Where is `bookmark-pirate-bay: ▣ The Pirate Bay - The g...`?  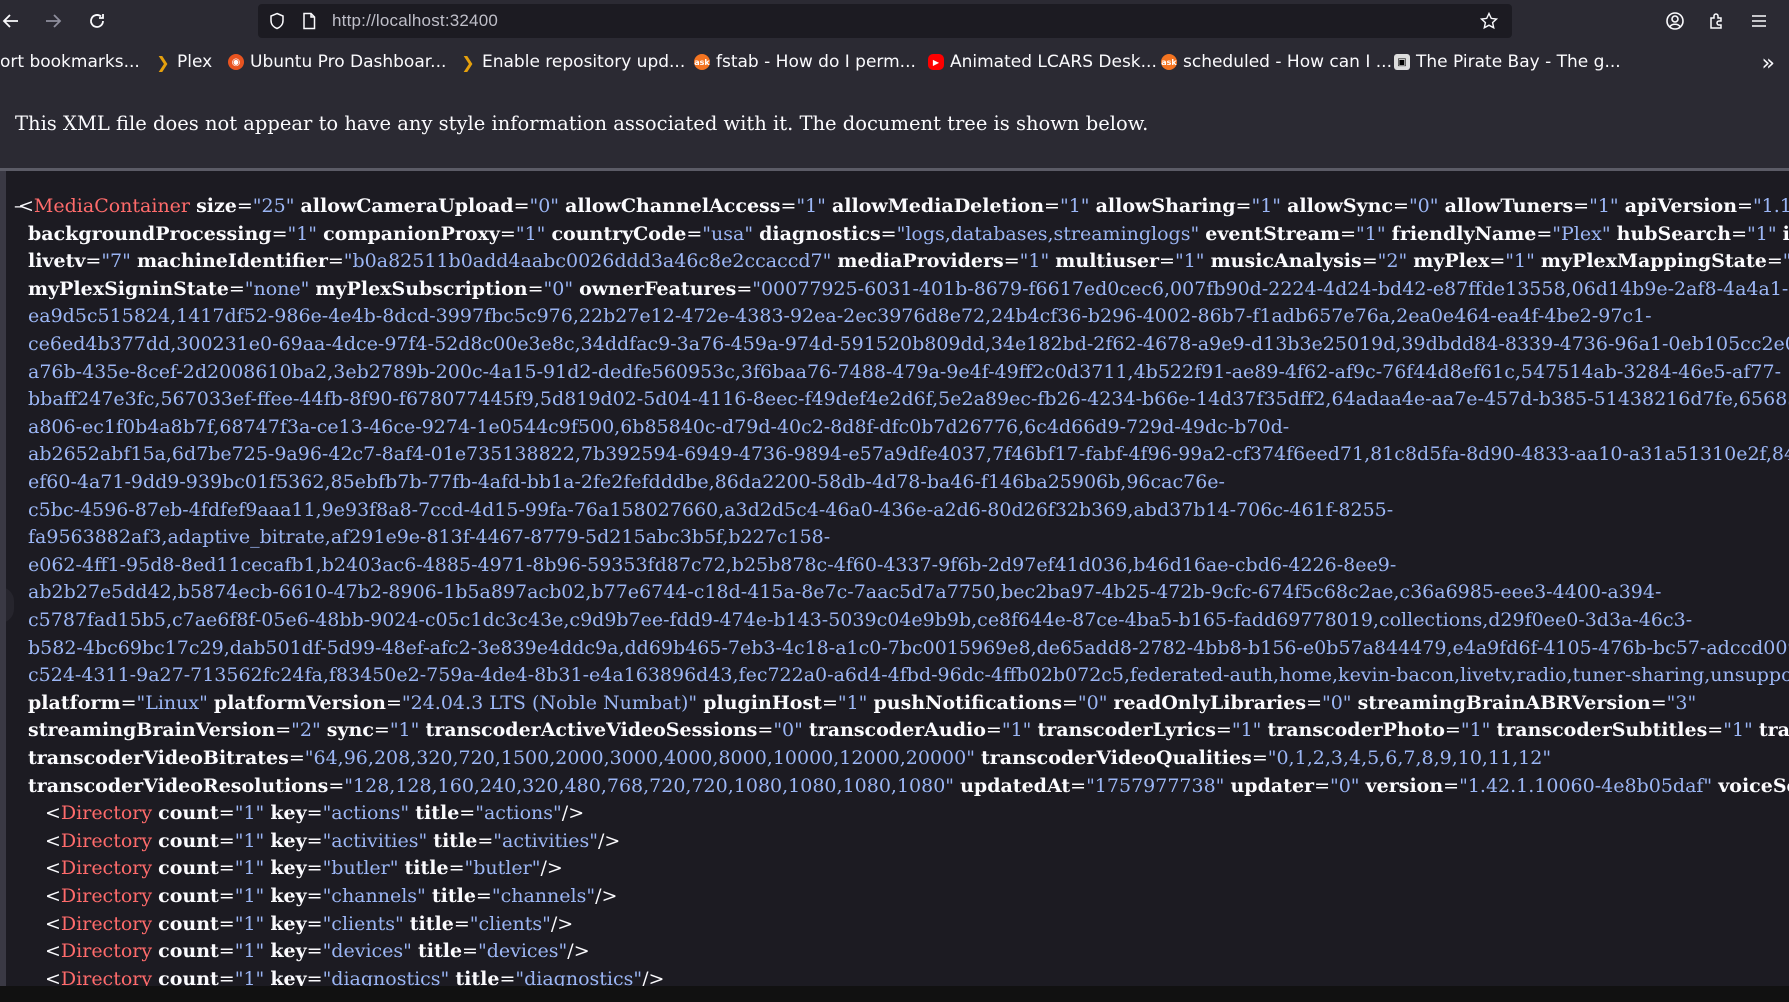 bookmark-pirate-bay: ▣ The Pirate Bay - The g... is located at coordinates (1507, 62).